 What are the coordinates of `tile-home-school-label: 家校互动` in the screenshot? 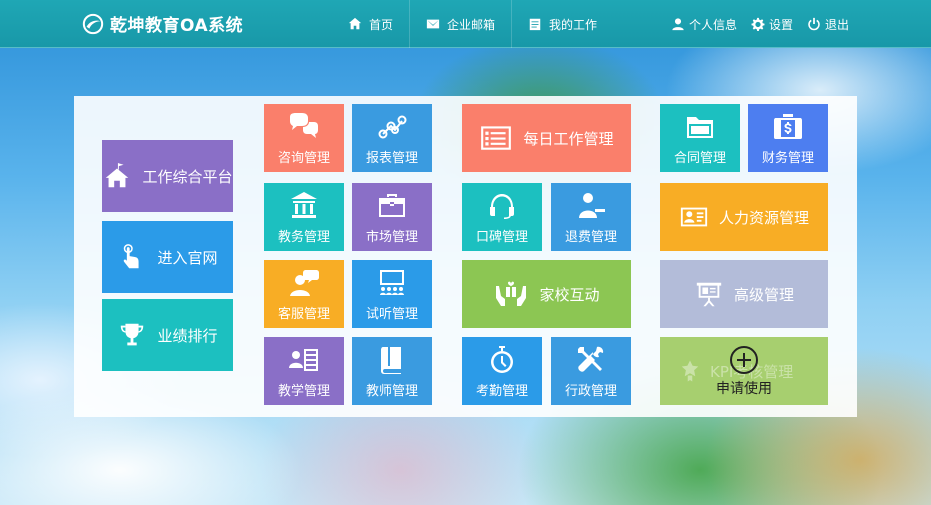 It's located at (569, 294).